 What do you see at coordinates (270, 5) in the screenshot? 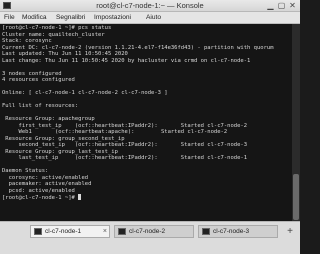
I see `minimize-icon: ▁` at bounding box center [270, 5].